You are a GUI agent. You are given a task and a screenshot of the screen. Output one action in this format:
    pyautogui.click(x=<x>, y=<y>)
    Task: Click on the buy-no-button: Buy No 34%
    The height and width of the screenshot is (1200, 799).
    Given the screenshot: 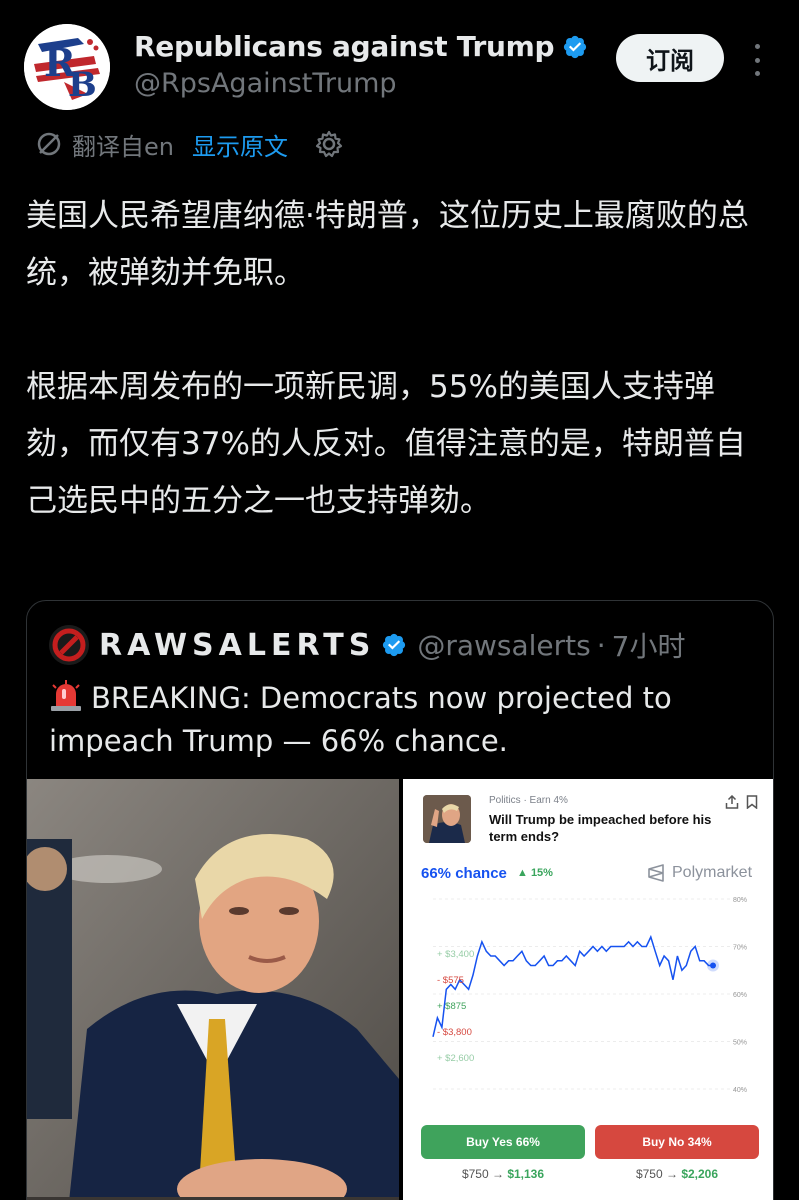 What is the action you would take?
    pyautogui.click(x=677, y=1142)
    